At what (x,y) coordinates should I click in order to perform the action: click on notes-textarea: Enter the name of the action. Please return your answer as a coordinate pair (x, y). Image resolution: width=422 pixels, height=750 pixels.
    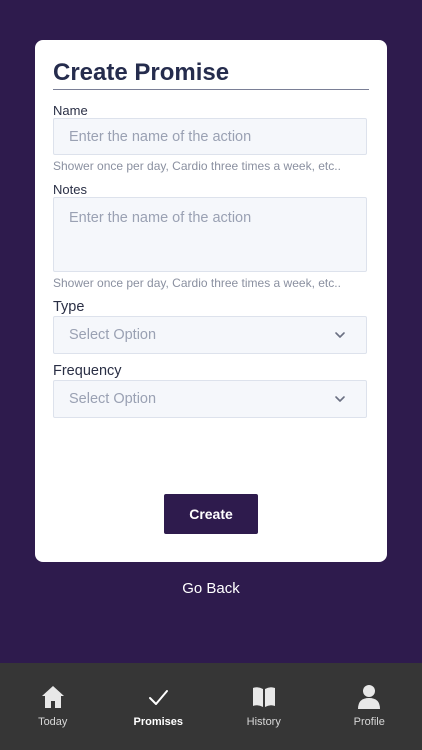
    Looking at the image, I should click on (210, 234).